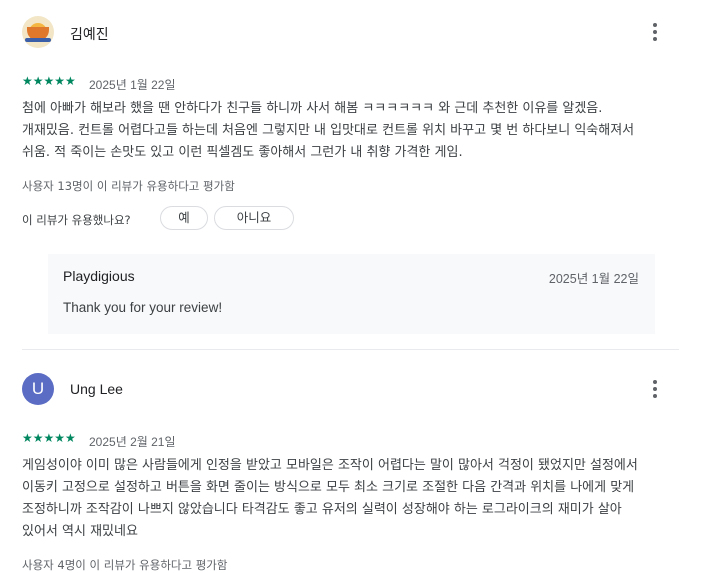  Describe the element at coordinates (352, 84) in the screenshot. I see `review-meta: ★★★★★ 2025년 1월 22일` at that location.